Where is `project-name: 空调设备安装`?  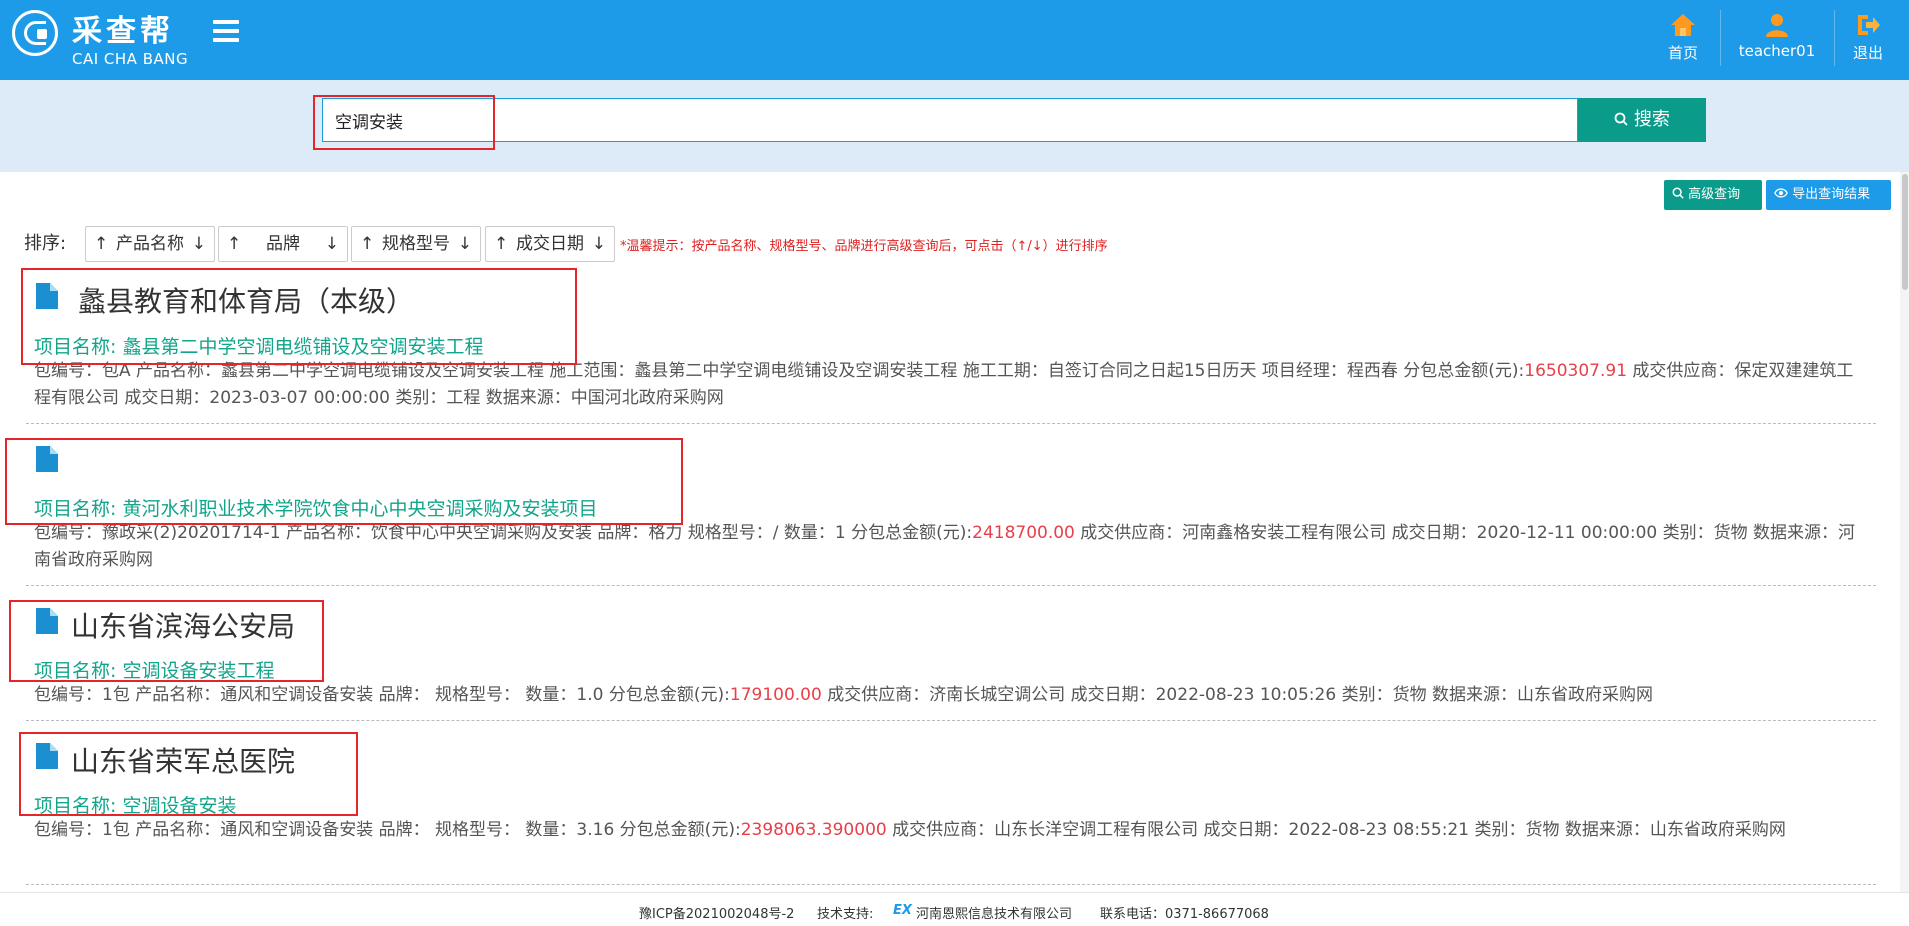
project-name: 空调设备安装 is located at coordinates (179, 806).